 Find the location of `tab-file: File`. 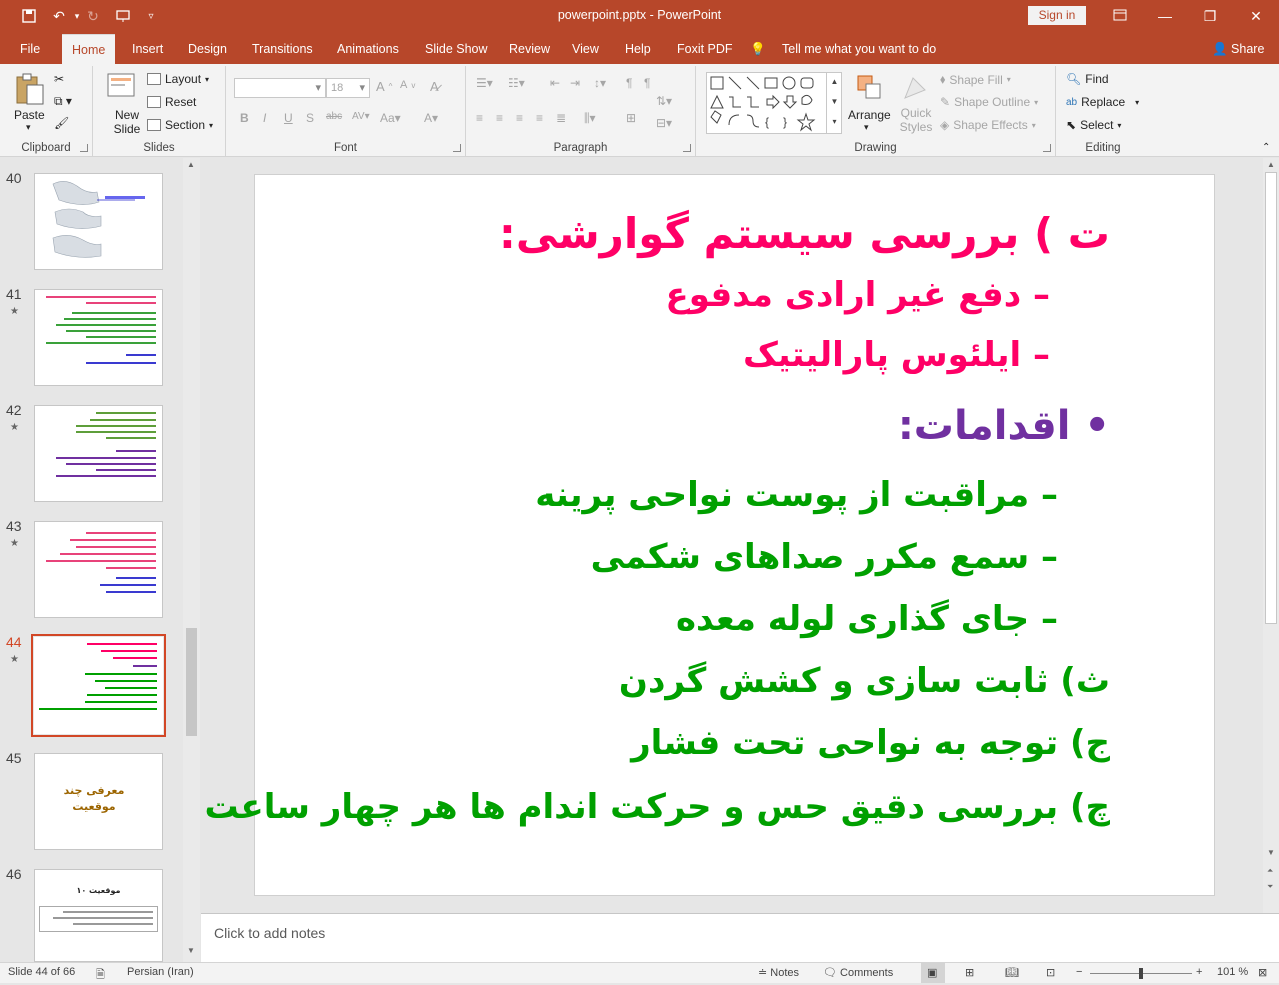

tab-file: File is located at coordinates (30, 49).